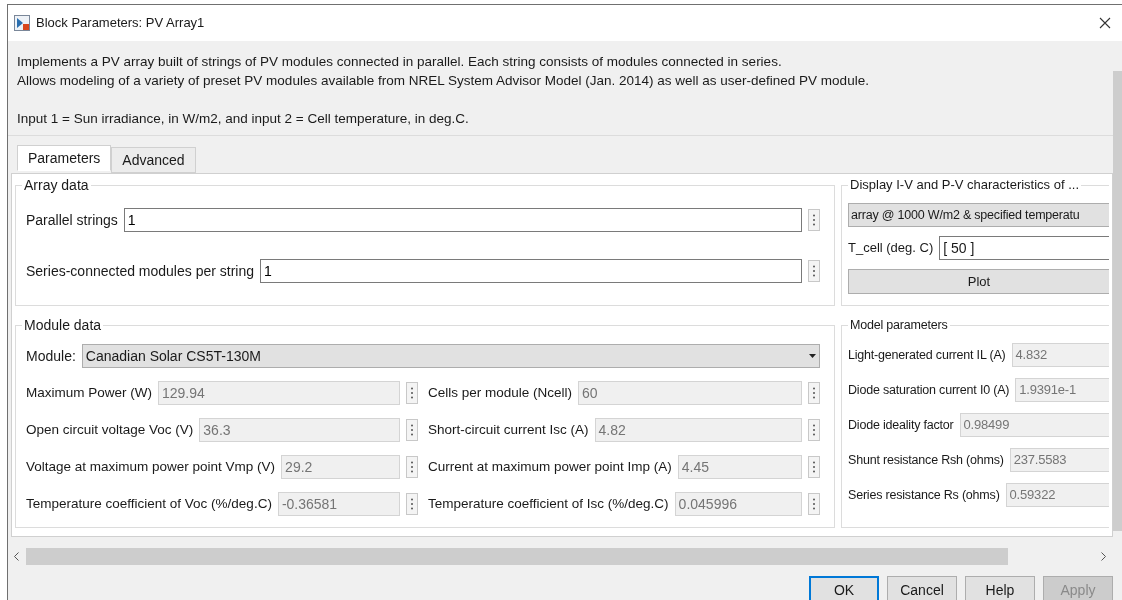 The image size is (1122, 600). What do you see at coordinates (978, 215) in the screenshot?
I see `characteristics-dropdown: array @ 1000 W/m2 & specified temperatu` at bounding box center [978, 215].